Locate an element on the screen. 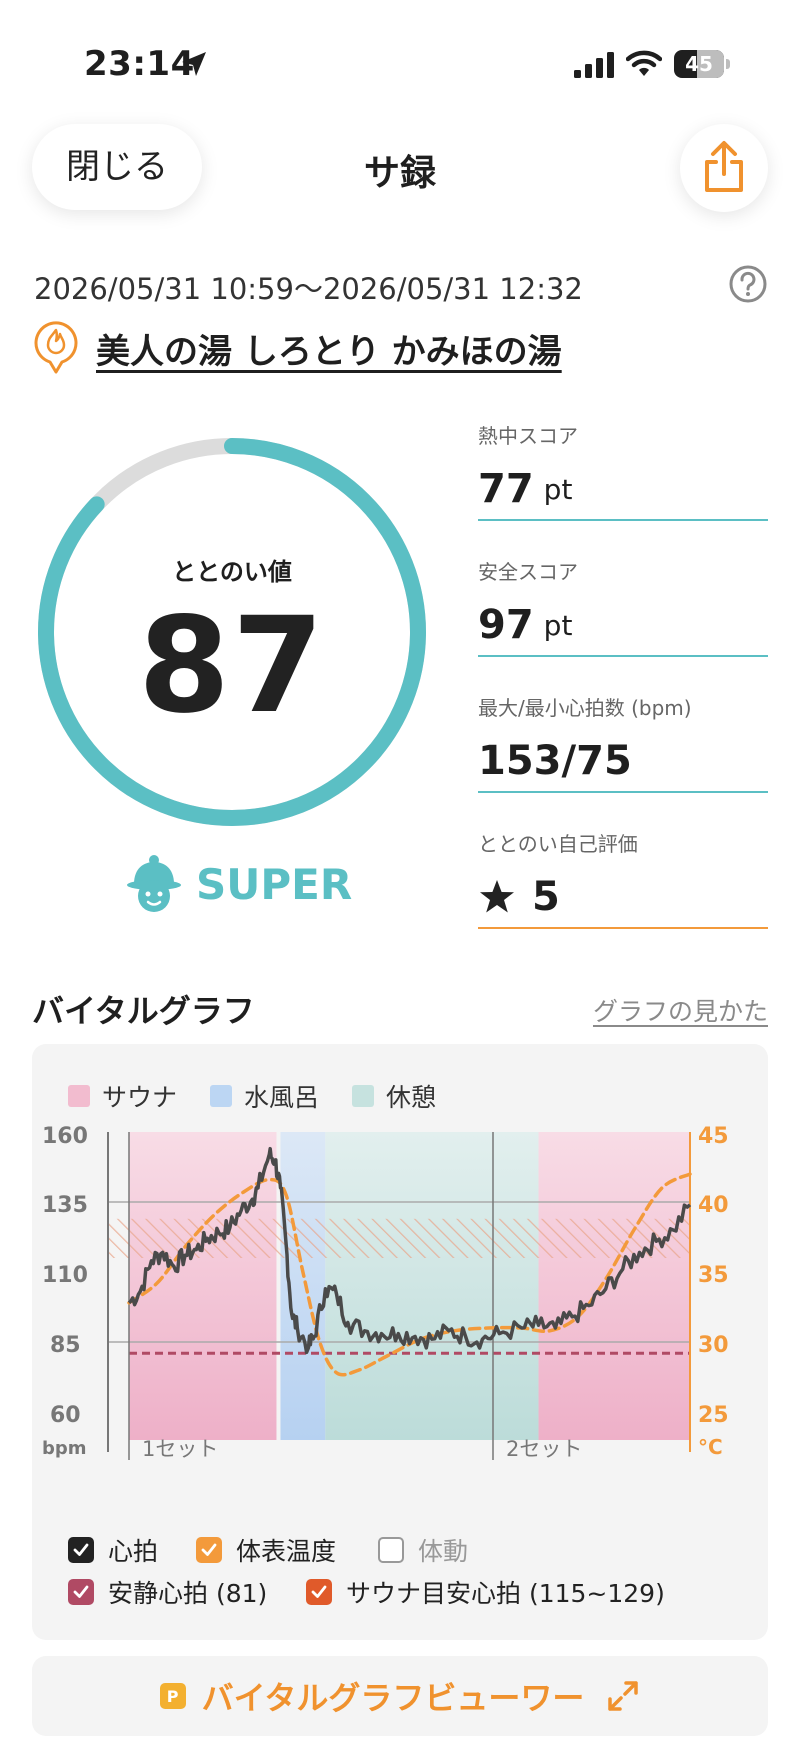 This screenshot has width=800, height=1739. safety-score-stat: 安全スコア 97 pt is located at coordinates (623, 606).